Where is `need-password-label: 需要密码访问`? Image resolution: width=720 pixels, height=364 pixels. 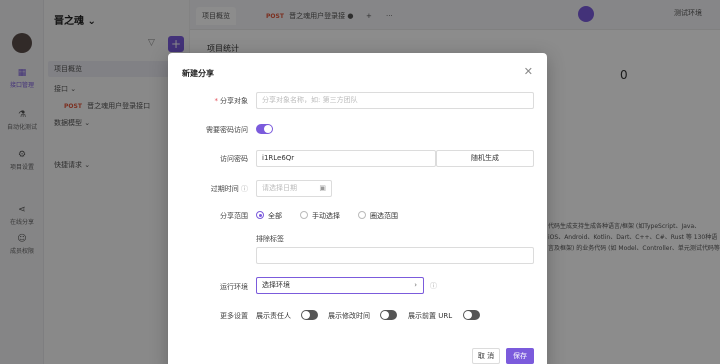 need-password-label: 需要密码访问 is located at coordinates (227, 130).